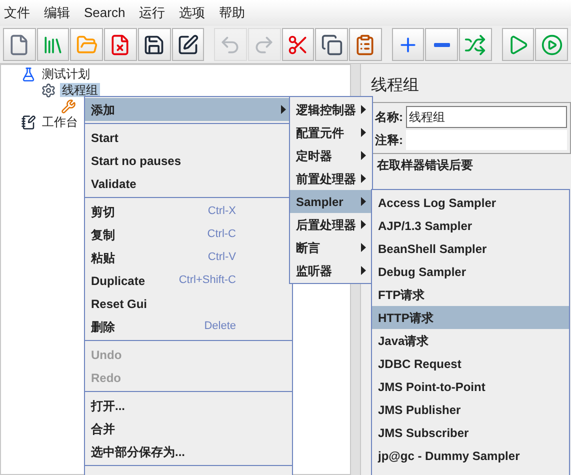  I want to click on shortcut-label: Ctrl-V, so click(222, 258).